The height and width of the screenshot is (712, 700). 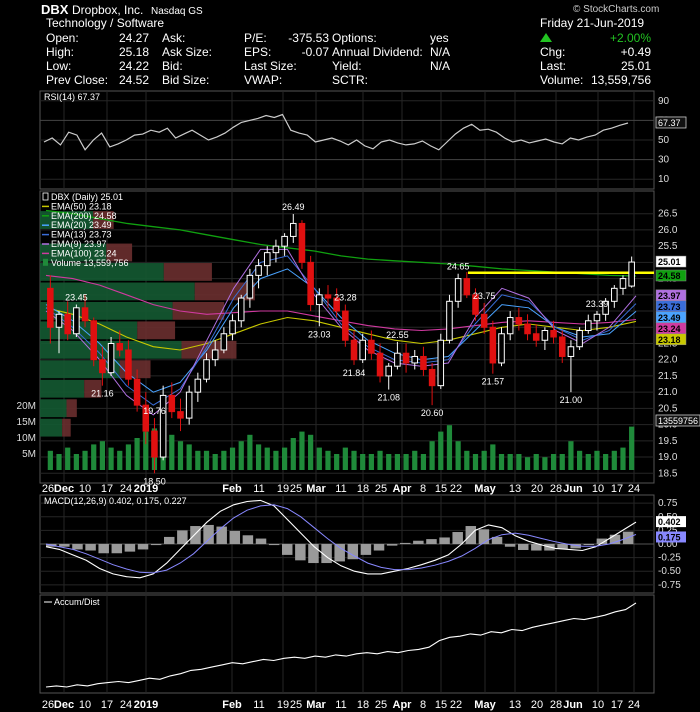 I want to click on price-tick-label: 21.0, so click(x=668, y=392).